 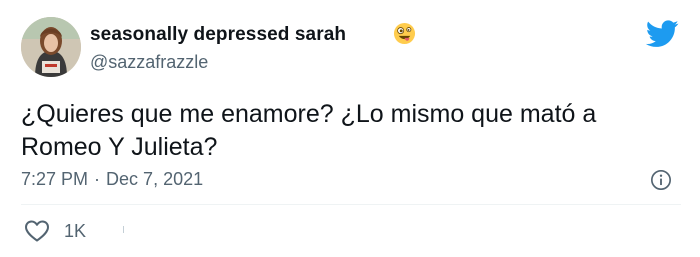 What do you see at coordinates (75, 231) in the screenshot?
I see `like-count: 1K` at bounding box center [75, 231].